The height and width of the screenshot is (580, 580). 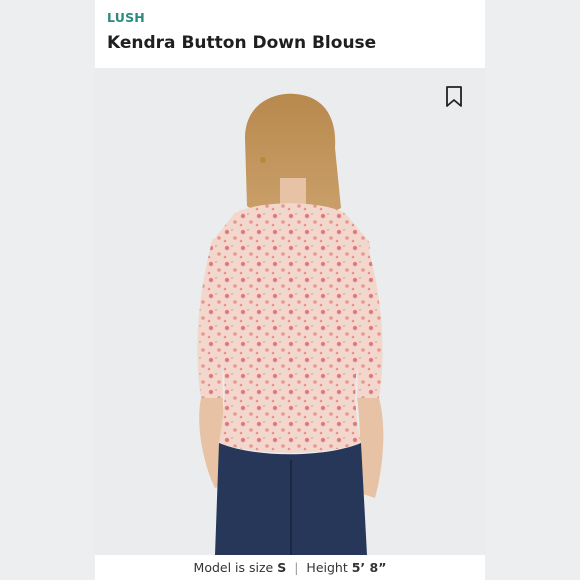 I want to click on model-size-label: Model is size, so click(x=233, y=567).